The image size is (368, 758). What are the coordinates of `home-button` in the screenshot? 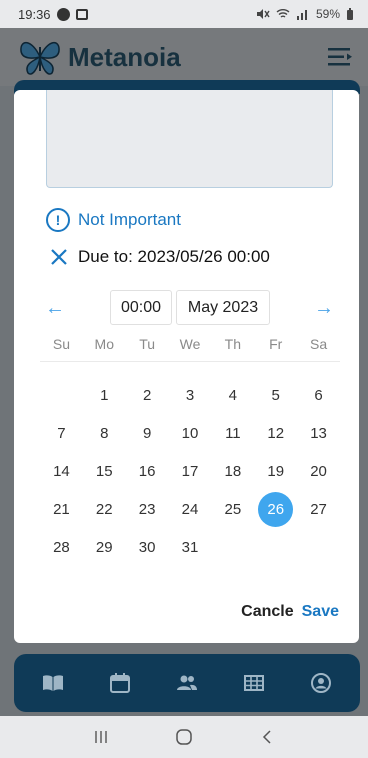 It's located at (184, 737).